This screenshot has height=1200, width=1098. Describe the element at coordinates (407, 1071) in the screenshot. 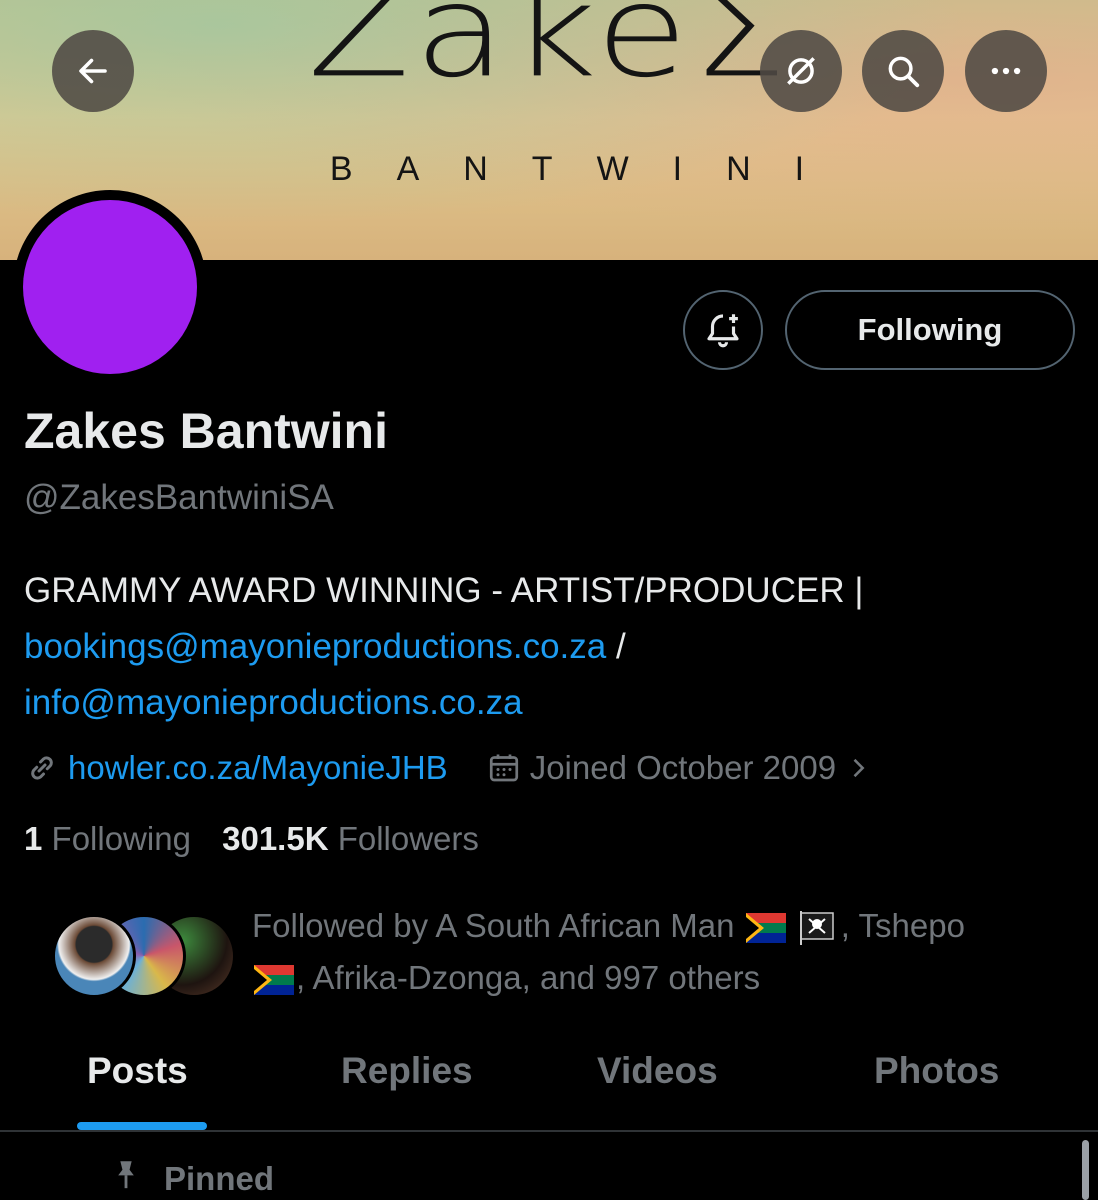

I see `tab-replies: Replies` at that location.